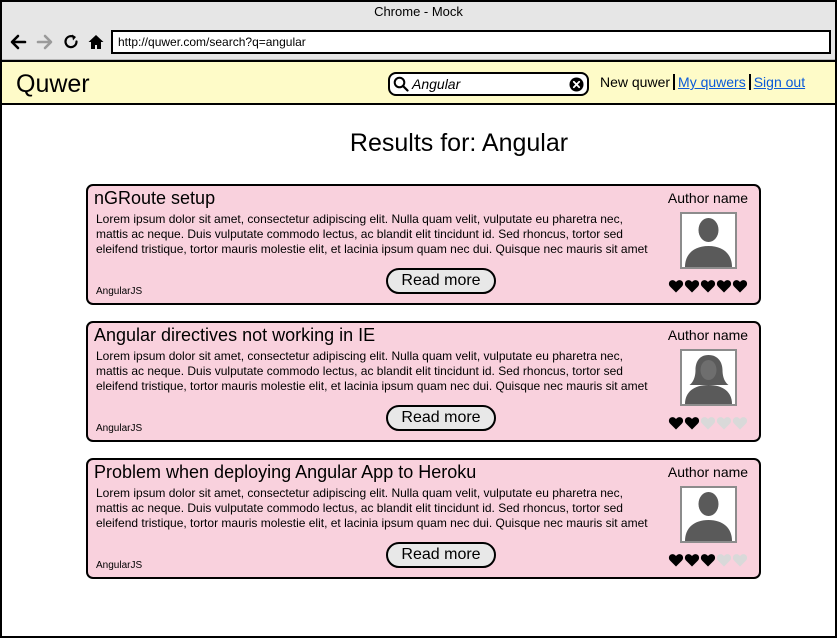 The image size is (837, 638). Describe the element at coordinates (96, 42) in the screenshot. I see `home-icon` at that location.